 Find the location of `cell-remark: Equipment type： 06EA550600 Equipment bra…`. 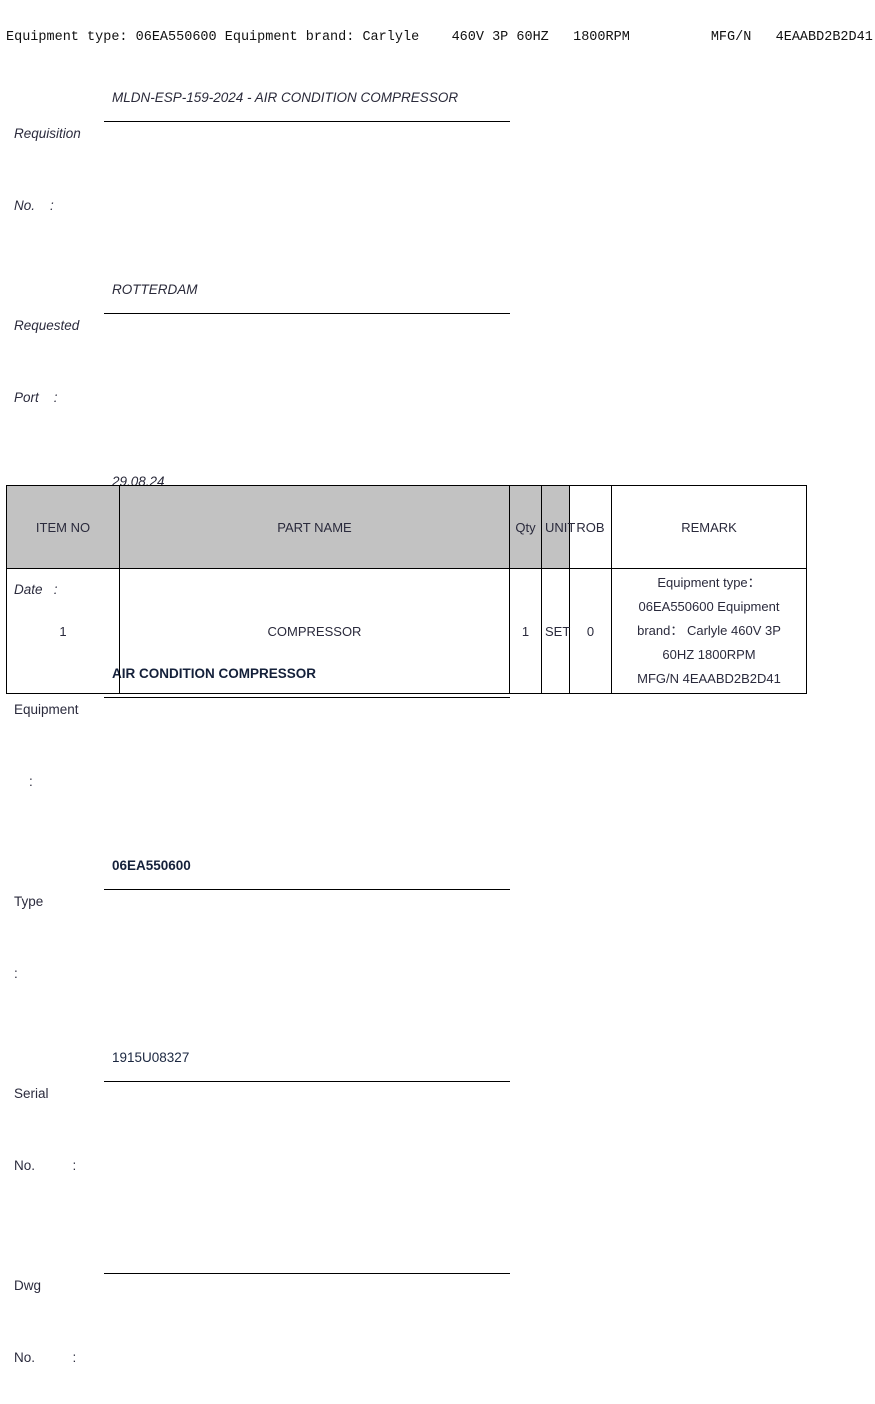

cell-remark: Equipment type： 06EA550600 Equipment bra… is located at coordinates (709, 631).